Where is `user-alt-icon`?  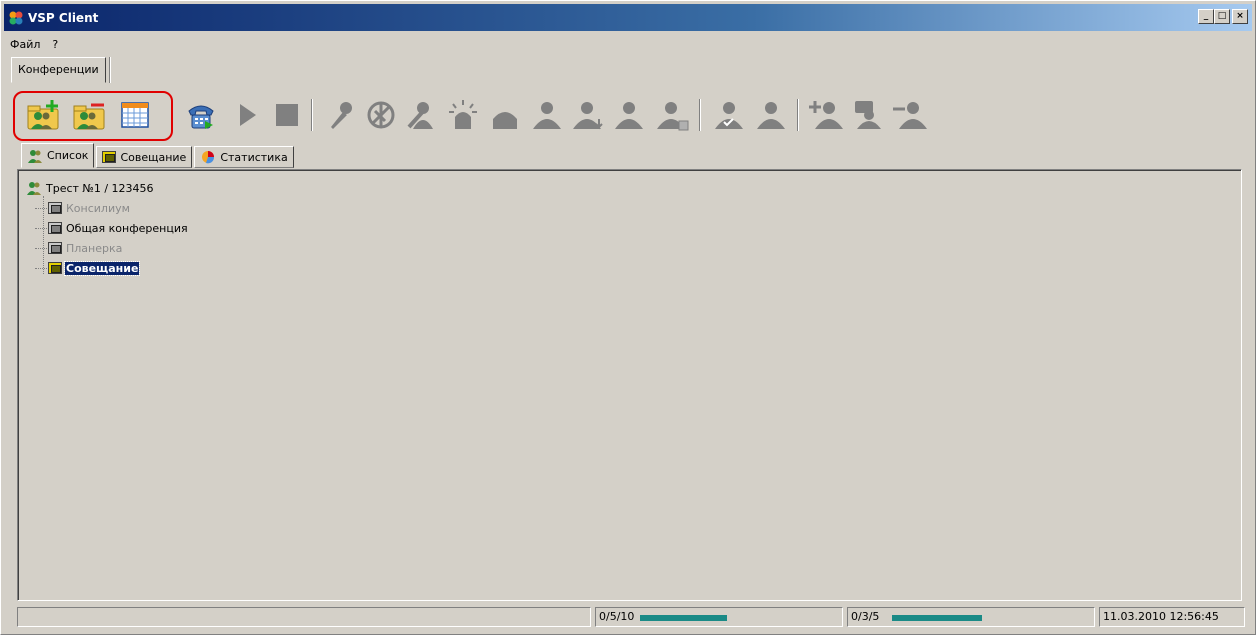
user-alt-icon is located at coordinates (771, 115).